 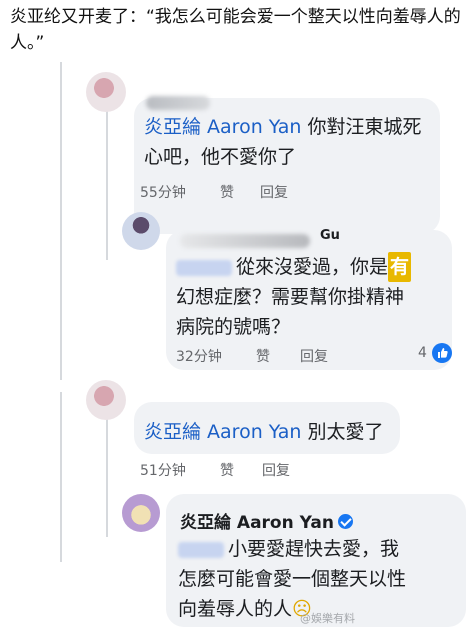 What do you see at coordinates (240, 470) in the screenshot?
I see `comment-actions: 51分钟 赞 回复` at bounding box center [240, 470].